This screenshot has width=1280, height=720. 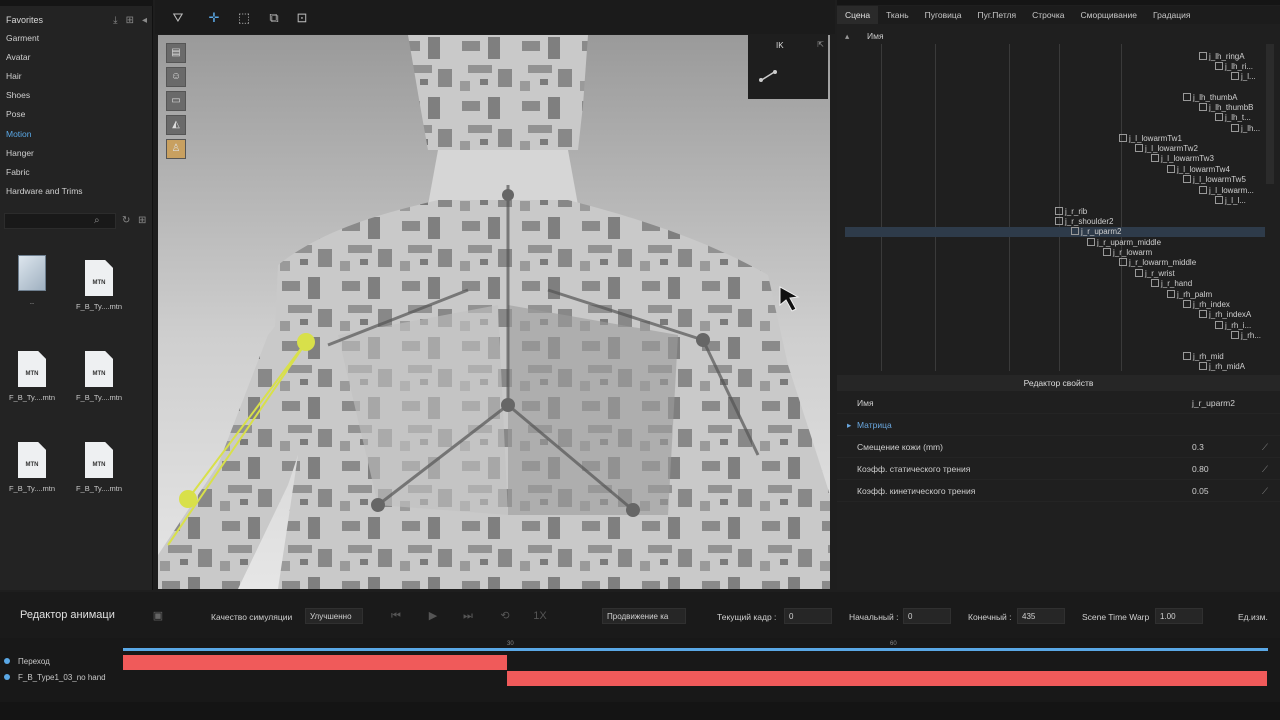 I want to click on ik-chain-icon, so click(x=768, y=76).